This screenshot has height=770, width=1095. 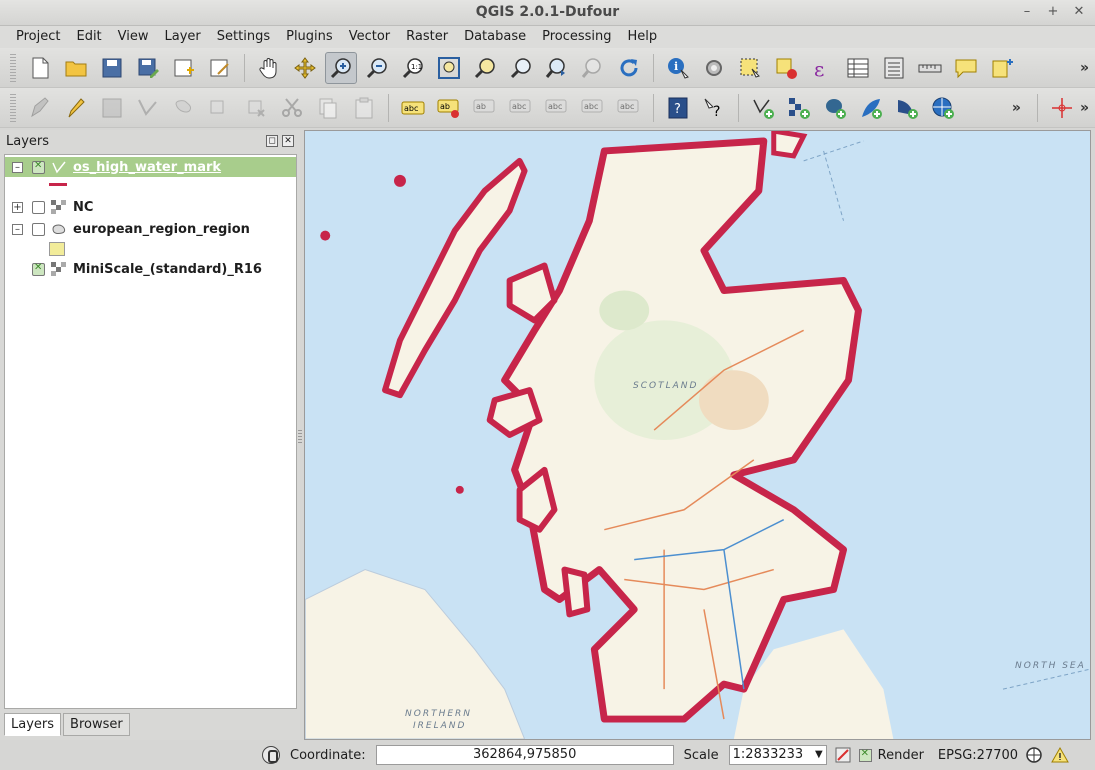 I want to click on tab-browser: Browser, so click(x=96, y=724).